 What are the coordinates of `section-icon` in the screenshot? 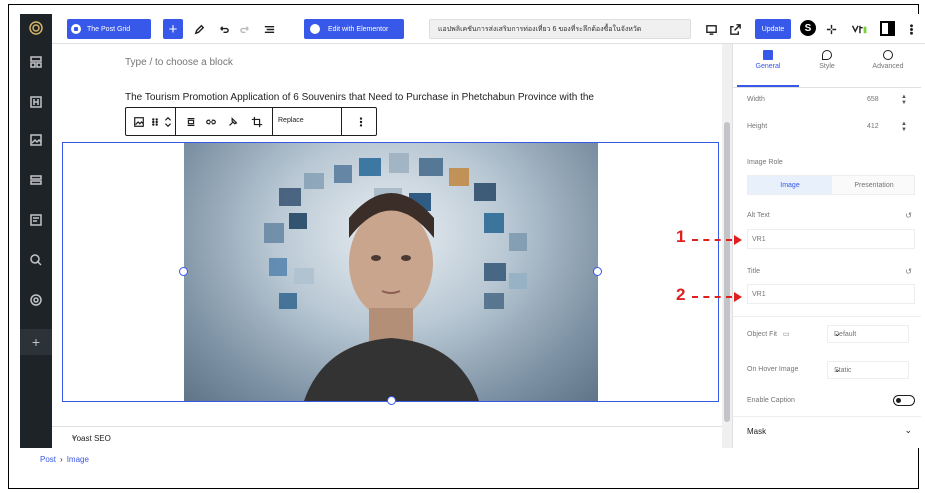 It's located at (36, 180).